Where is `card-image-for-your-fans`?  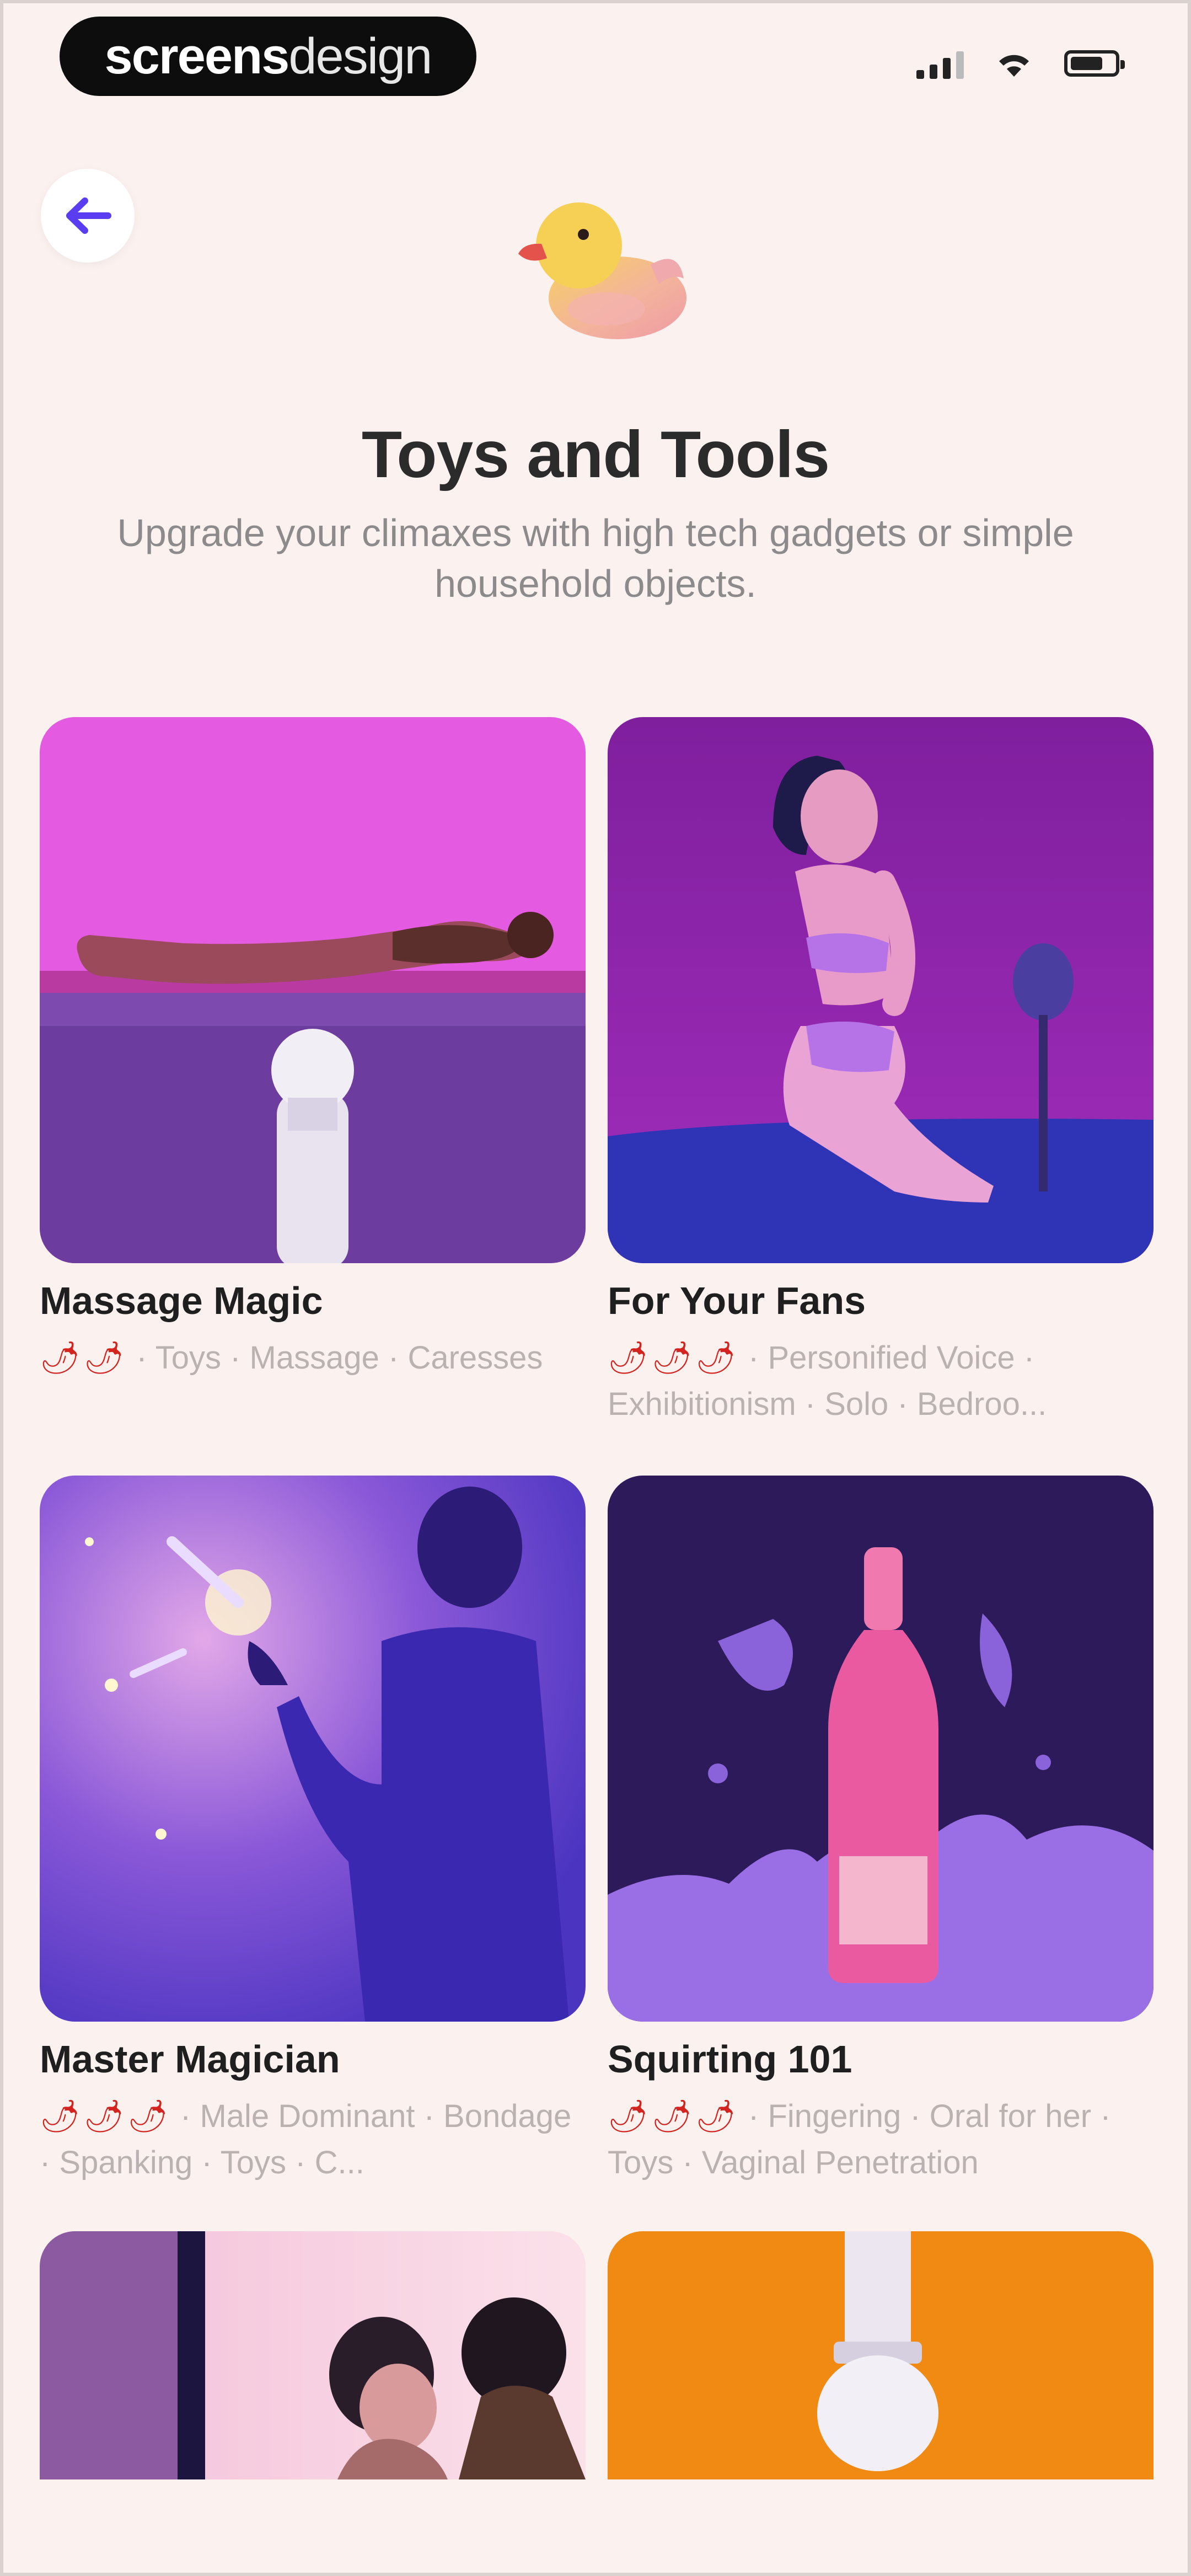
card-image-for-your-fans is located at coordinates (881, 990).